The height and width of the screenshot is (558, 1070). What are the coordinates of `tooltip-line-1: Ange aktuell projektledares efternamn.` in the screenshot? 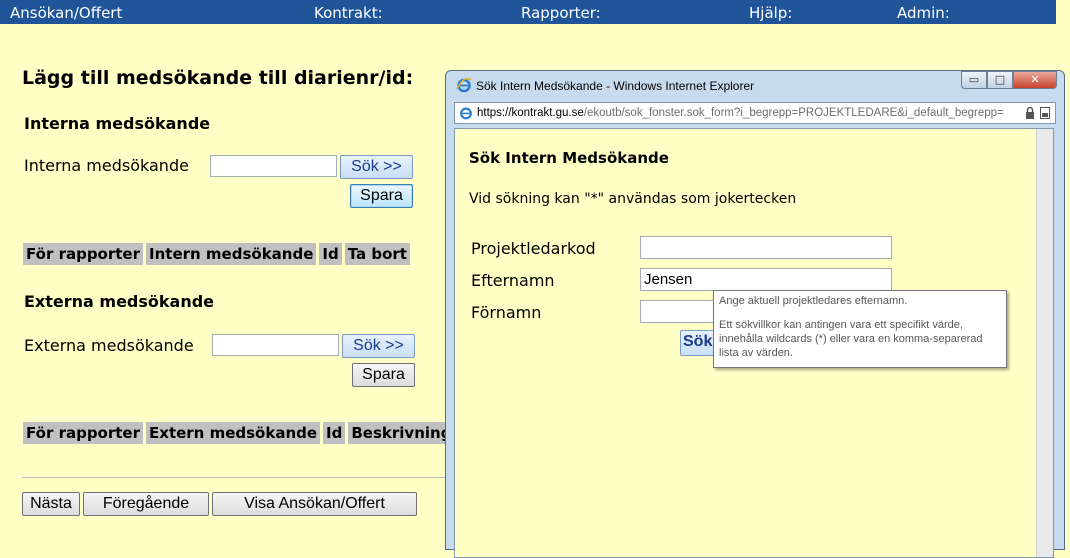 It's located at (813, 301).